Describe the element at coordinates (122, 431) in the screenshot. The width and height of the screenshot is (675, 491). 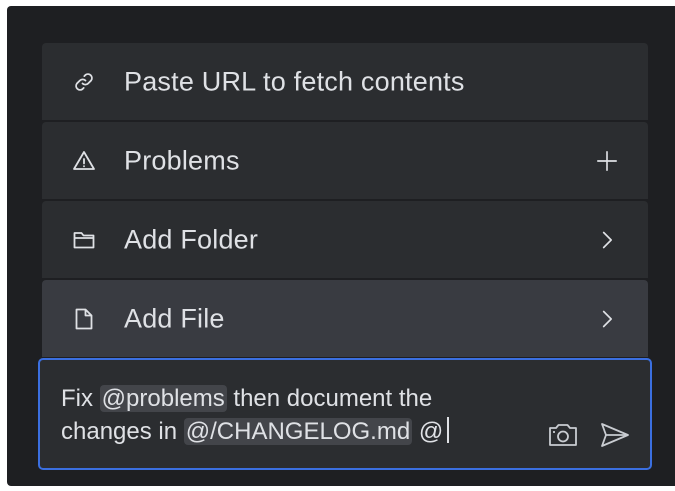
I see `input-text-segment: changes in` at that location.